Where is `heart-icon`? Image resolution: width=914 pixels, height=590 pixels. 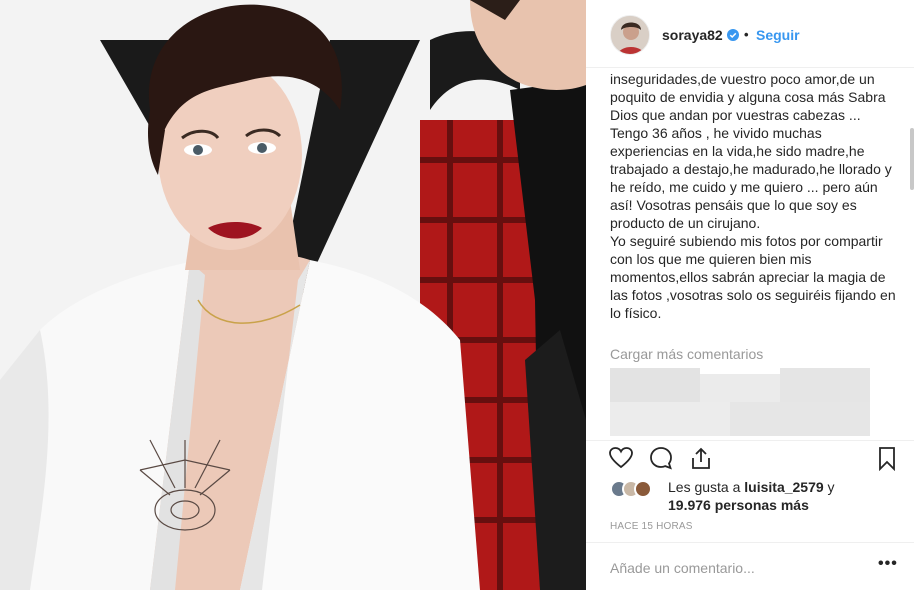
heart-icon is located at coordinates (621, 458).